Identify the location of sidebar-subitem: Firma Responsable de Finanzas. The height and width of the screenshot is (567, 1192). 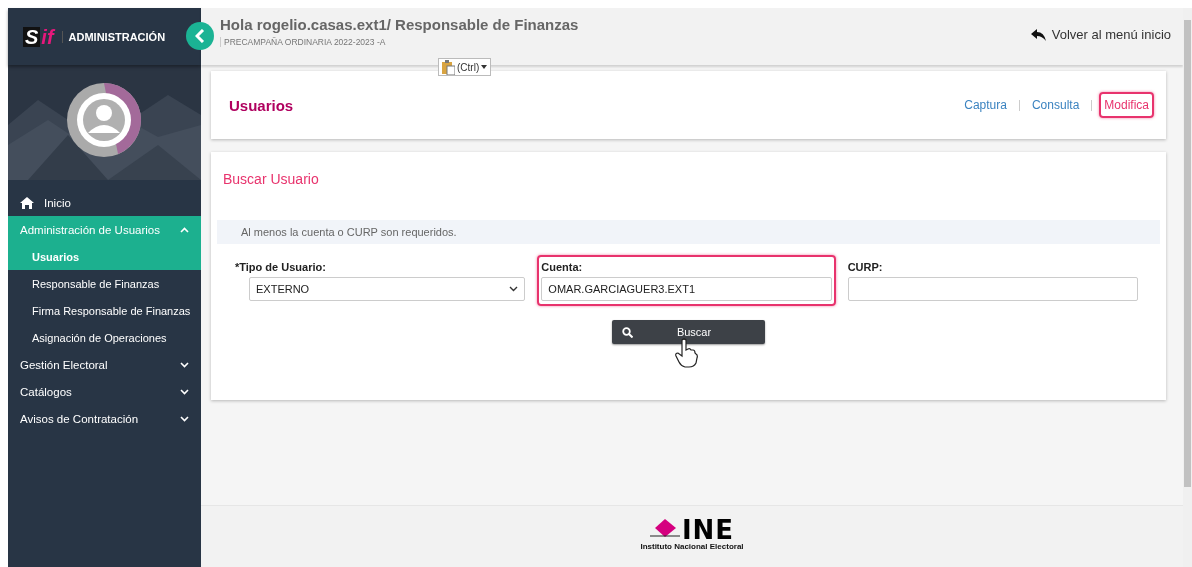
(104, 310).